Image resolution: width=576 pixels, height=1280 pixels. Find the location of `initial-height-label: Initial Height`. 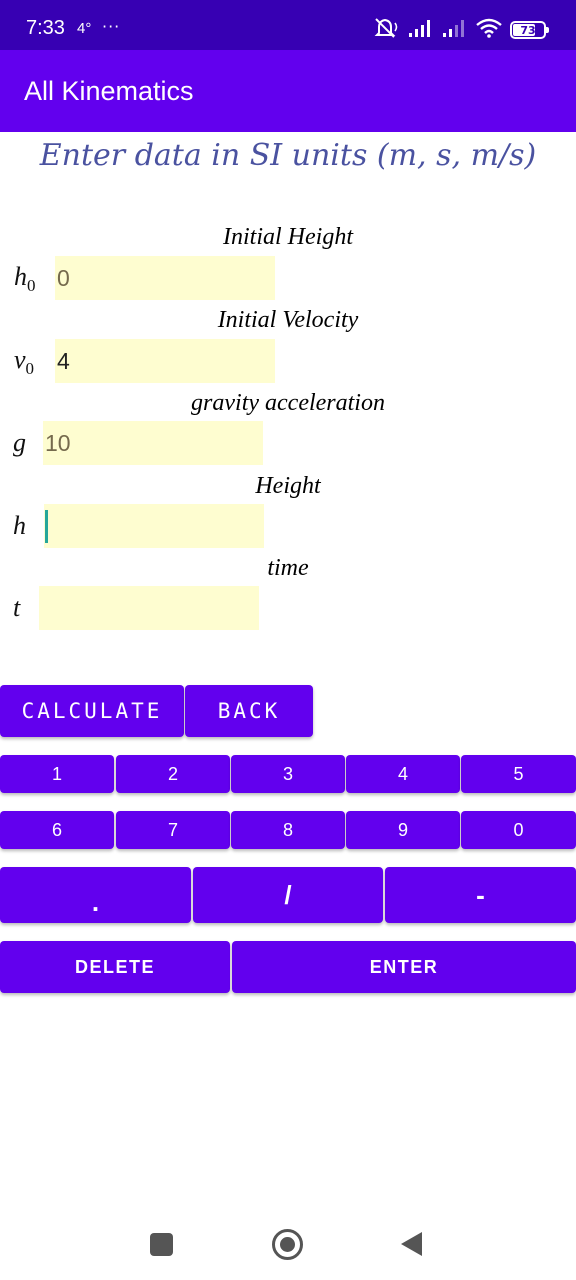

initial-height-label: Initial Height is located at coordinates (288, 237).